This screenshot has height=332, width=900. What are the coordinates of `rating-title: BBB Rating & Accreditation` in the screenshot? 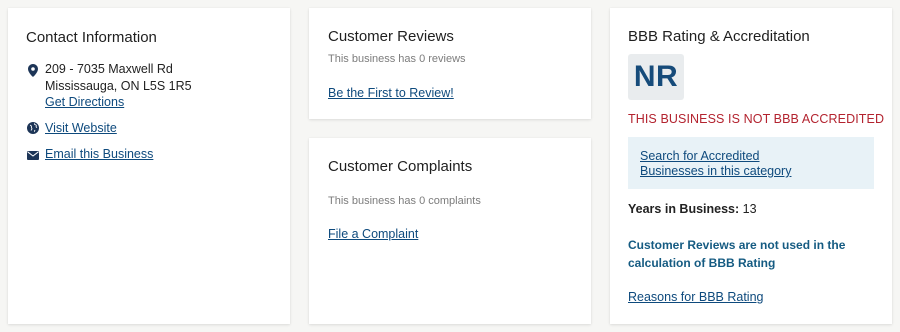 It's located at (719, 36).